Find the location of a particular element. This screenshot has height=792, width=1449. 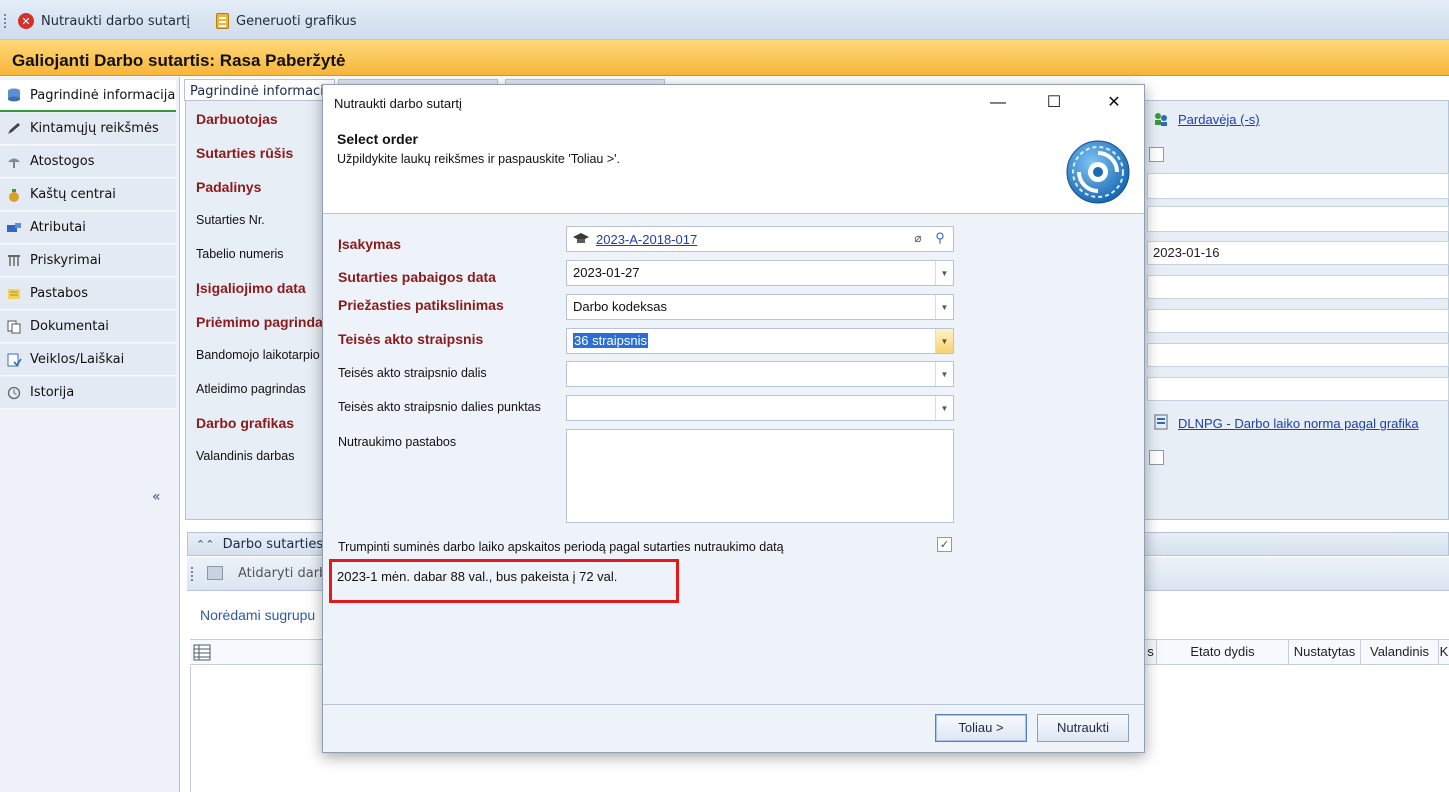

reason-label: Priežasties patikslinimas is located at coordinates (421, 305).